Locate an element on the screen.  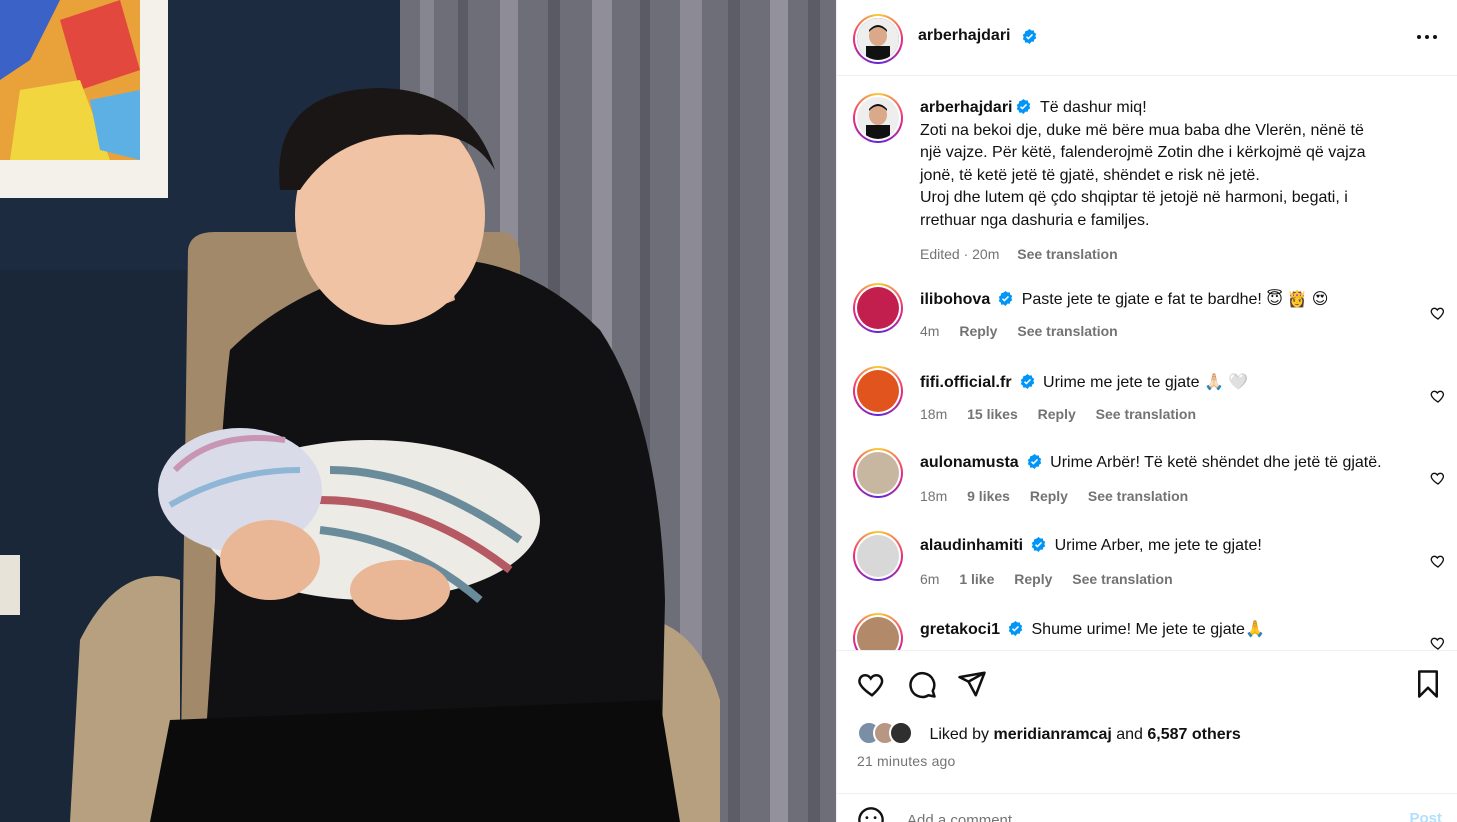
liked-by-prefix: Liked by is located at coordinates (959, 734).